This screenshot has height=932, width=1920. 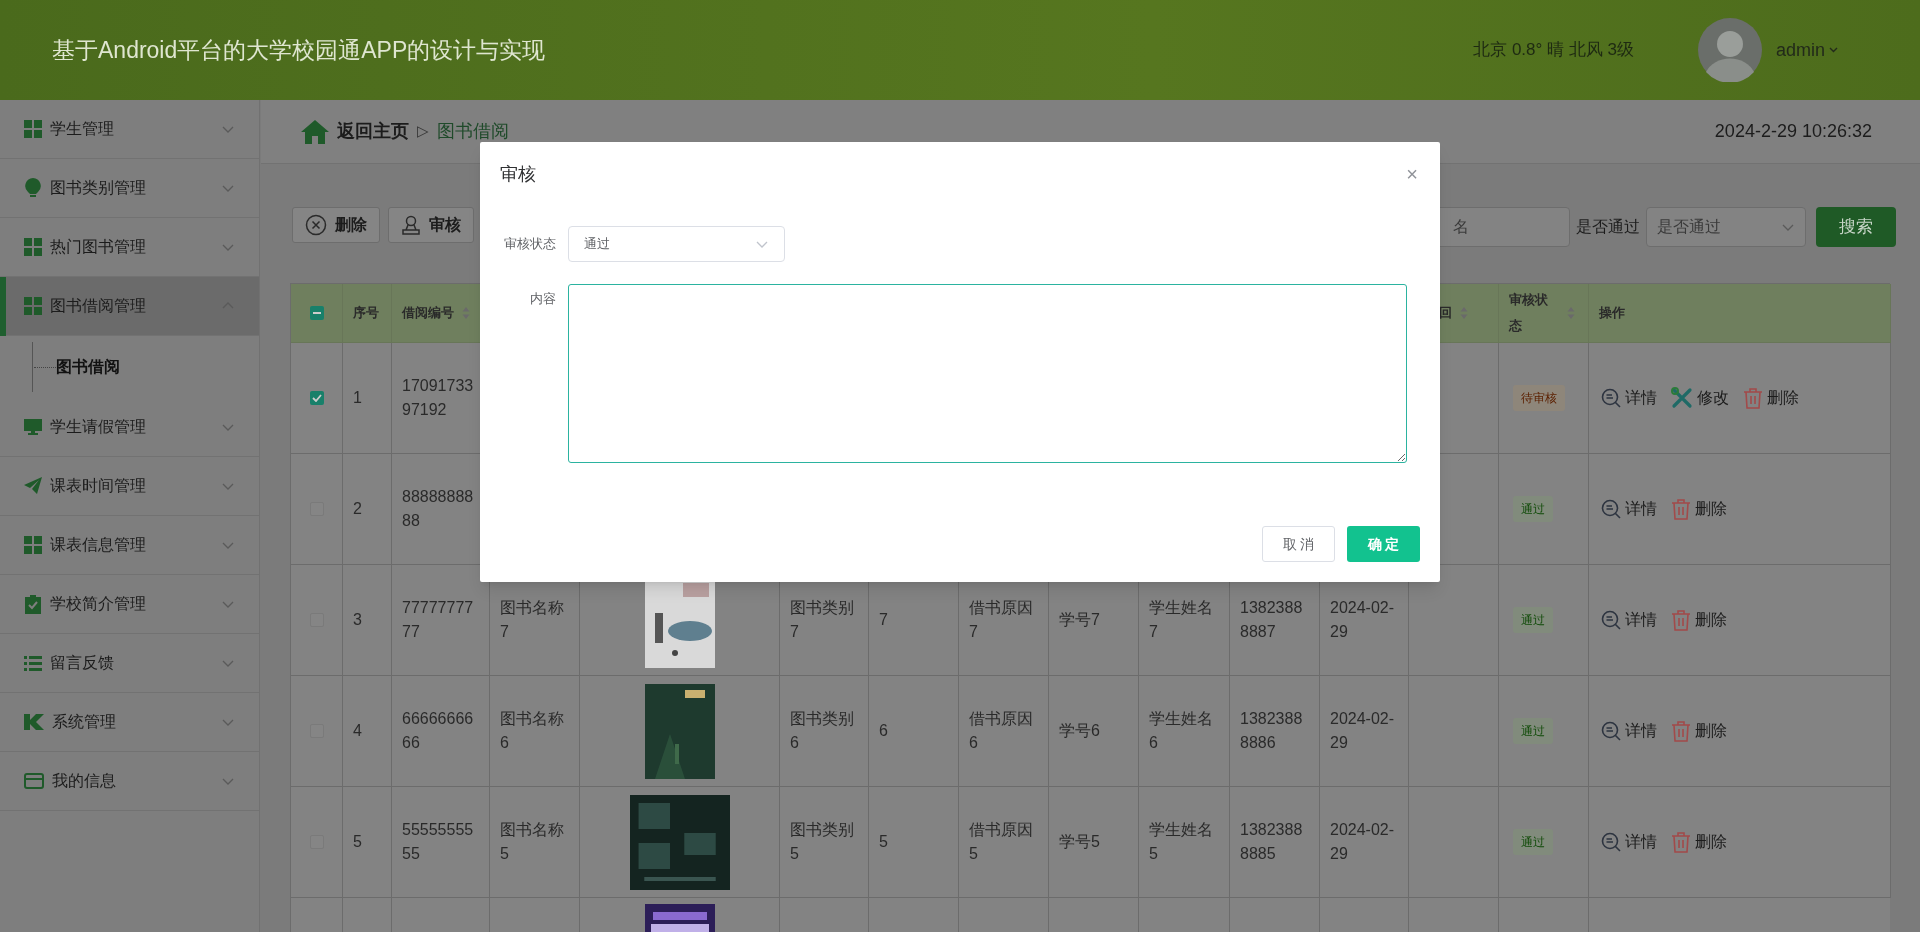 What do you see at coordinates (1793, 131) in the screenshot?
I see `datetime-text: 2024-2-29 10:26:32` at bounding box center [1793, 131].